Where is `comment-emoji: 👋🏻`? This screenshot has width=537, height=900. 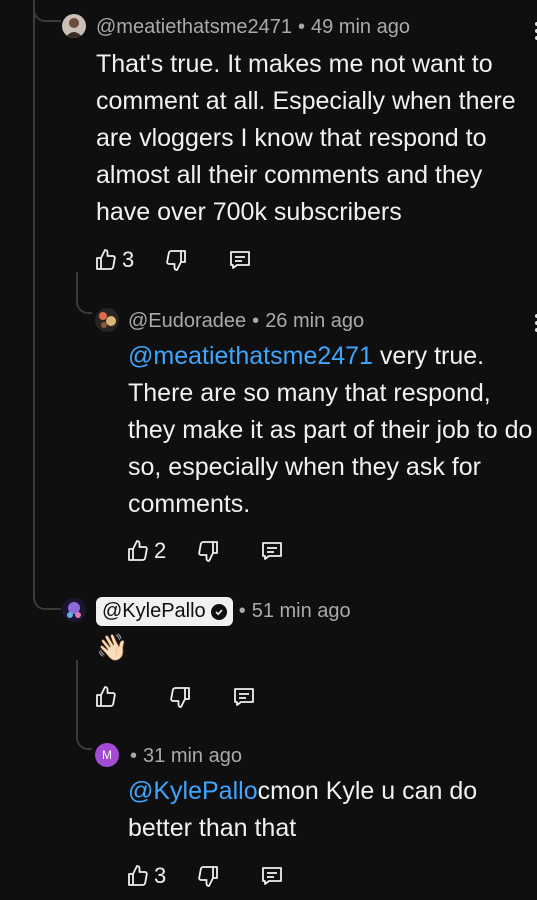
comment-emoji: 👋🏻 is located at coordinates (112, 647).